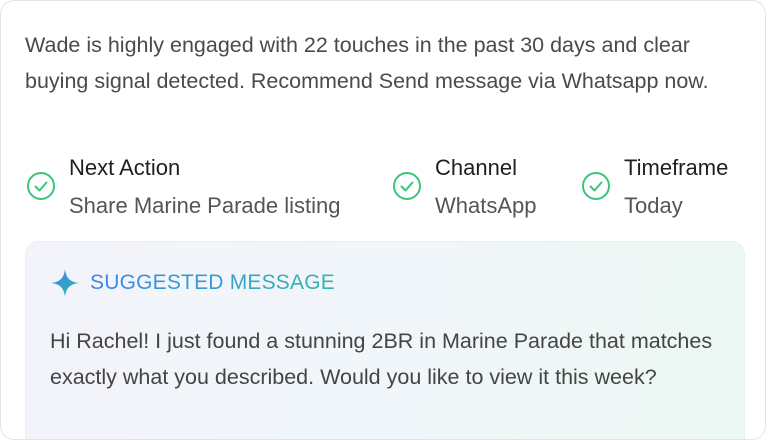 Image resolution: width=768 pixels, height=440 pixels. What do you see at coordinates (205, 205) in the screenshot?
I see `next-action-value: Share Marine Parade listing` at bounding box center [205, 205].